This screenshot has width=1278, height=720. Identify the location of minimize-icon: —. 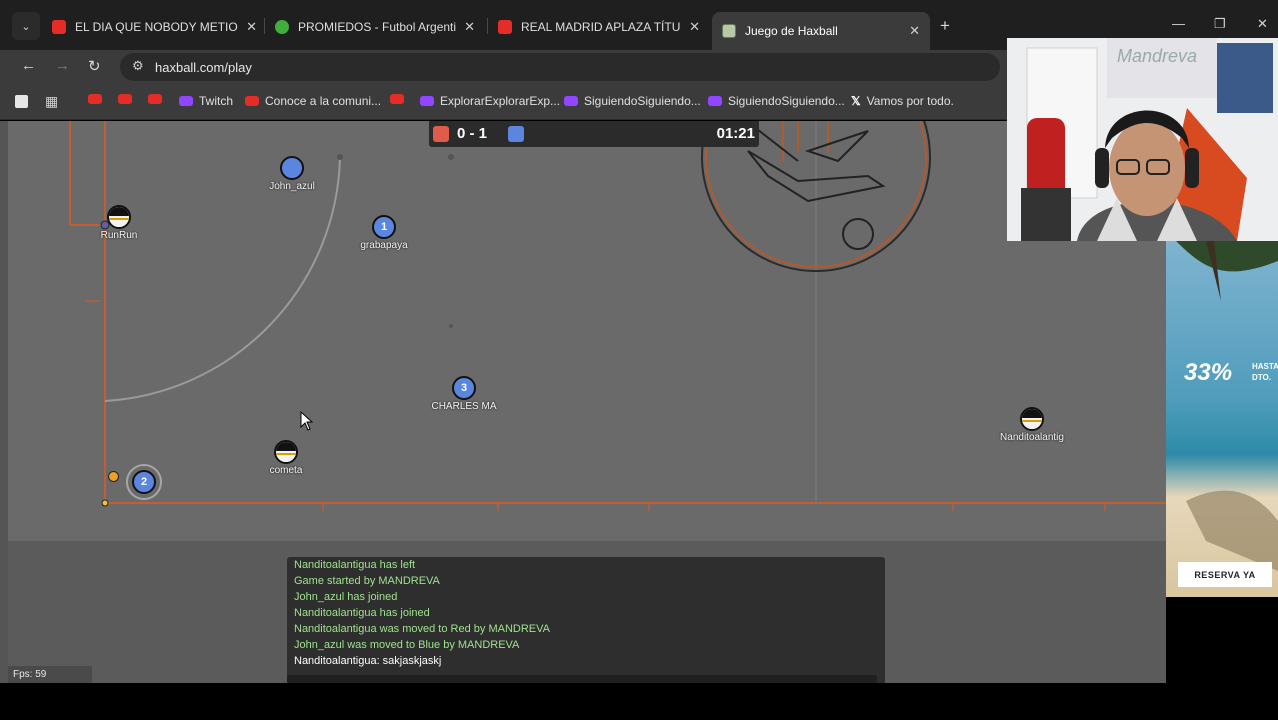
(1178, 23).